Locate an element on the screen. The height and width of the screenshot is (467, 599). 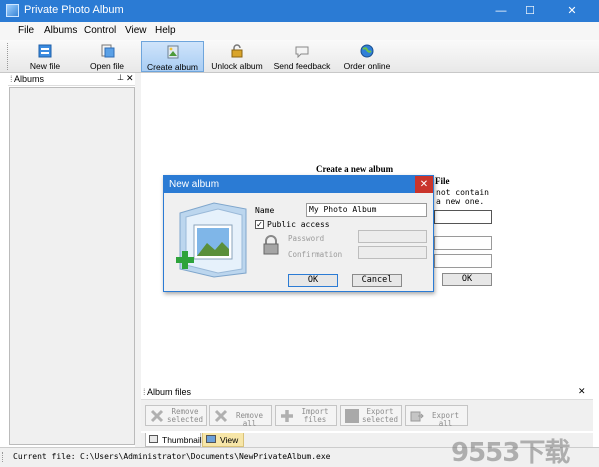
album-files-title: Album files is located at coordinates (169, 392).